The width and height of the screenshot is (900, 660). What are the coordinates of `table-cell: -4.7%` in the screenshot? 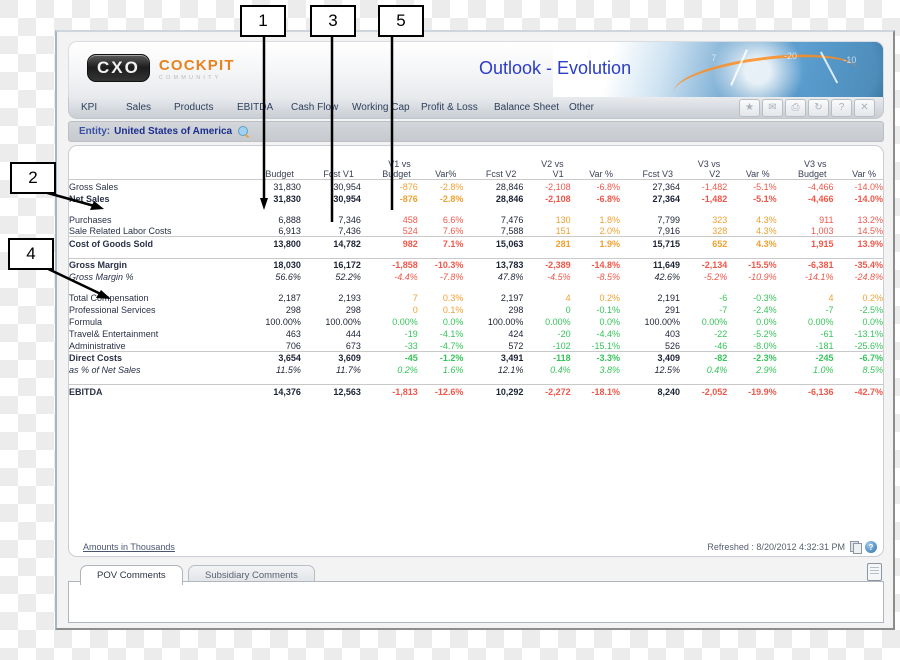 It's located at (451, 345).